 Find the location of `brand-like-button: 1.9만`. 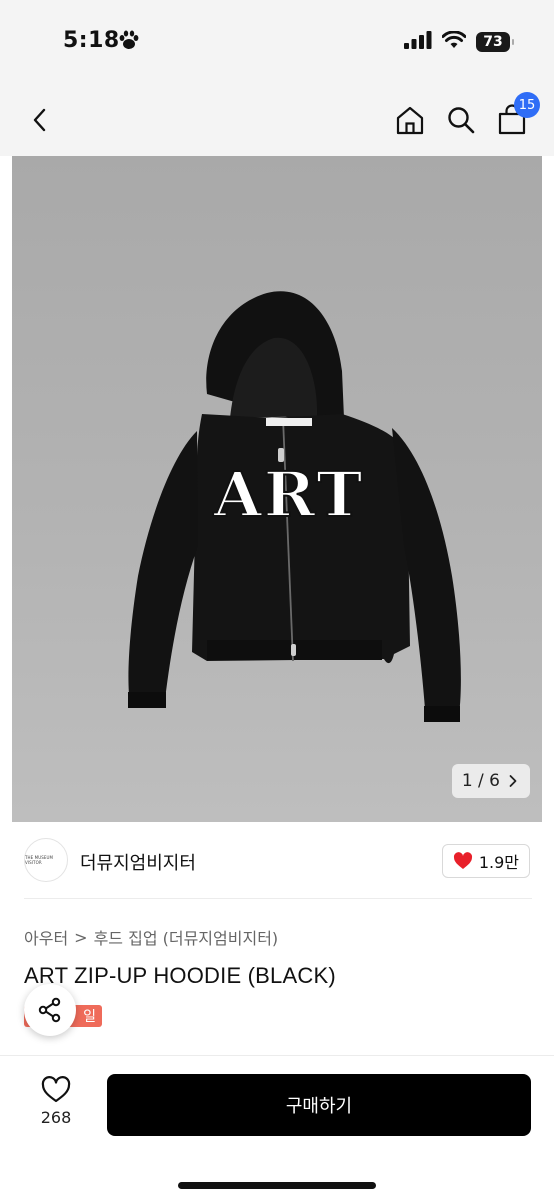

brand-like-button: 1.9만 is located at coordinates (485, 861).